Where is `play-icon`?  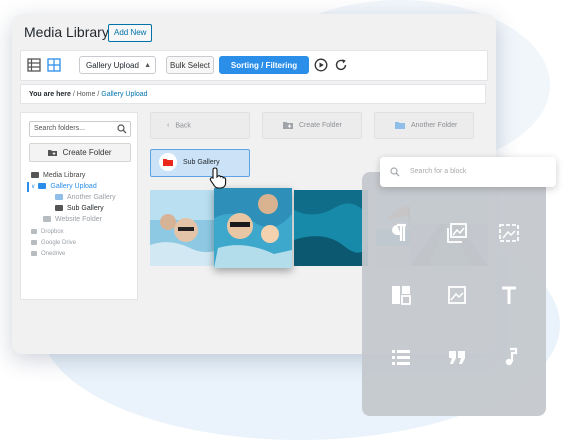 play-icon is located at coordinates (321, 65).